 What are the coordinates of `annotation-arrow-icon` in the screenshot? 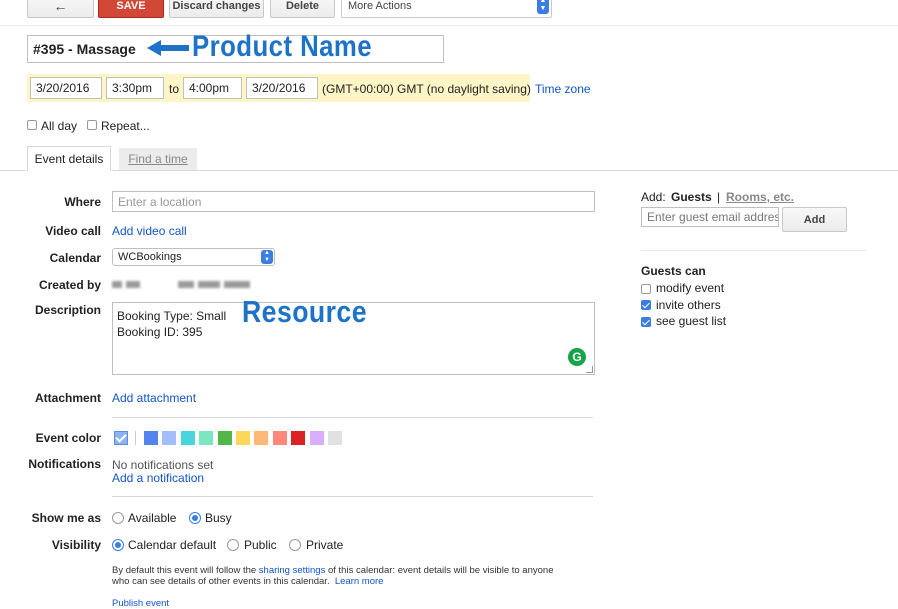 It's located at (168, 49).